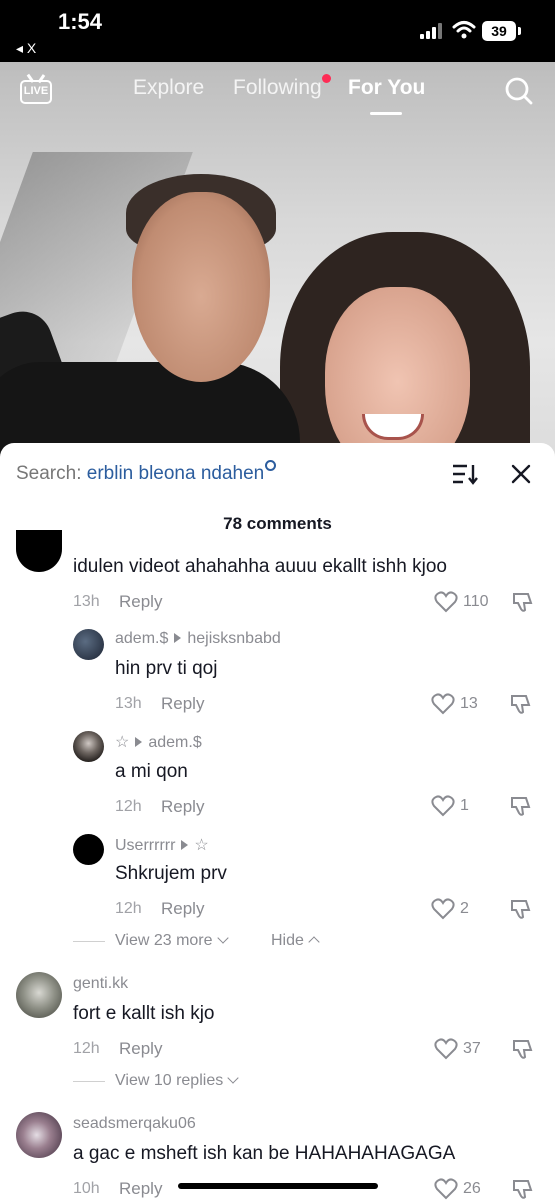  Describe the element at coordinates (326, 78) in the screenshot. I see `notification-dot` at that location.